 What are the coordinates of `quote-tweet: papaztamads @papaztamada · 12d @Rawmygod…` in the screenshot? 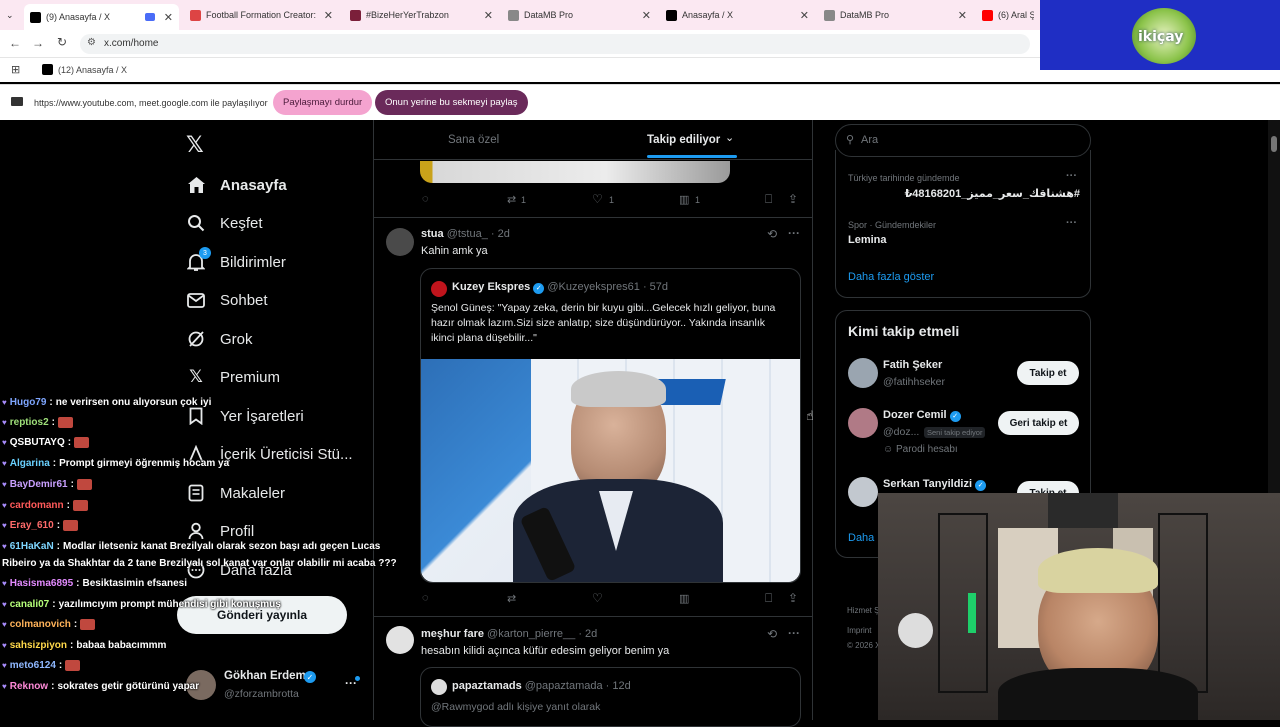 It's located at (610, 697).